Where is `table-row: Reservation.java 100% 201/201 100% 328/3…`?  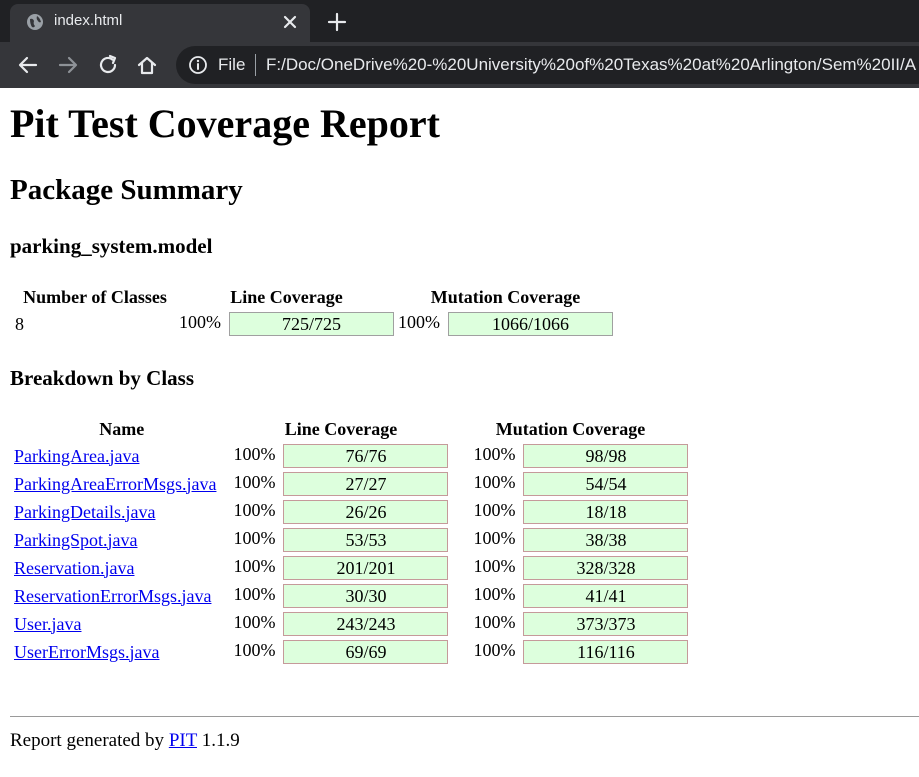 table-row: Reservation.java 100% 201/201 100% 328/3… is located at coordinates (351, 568).